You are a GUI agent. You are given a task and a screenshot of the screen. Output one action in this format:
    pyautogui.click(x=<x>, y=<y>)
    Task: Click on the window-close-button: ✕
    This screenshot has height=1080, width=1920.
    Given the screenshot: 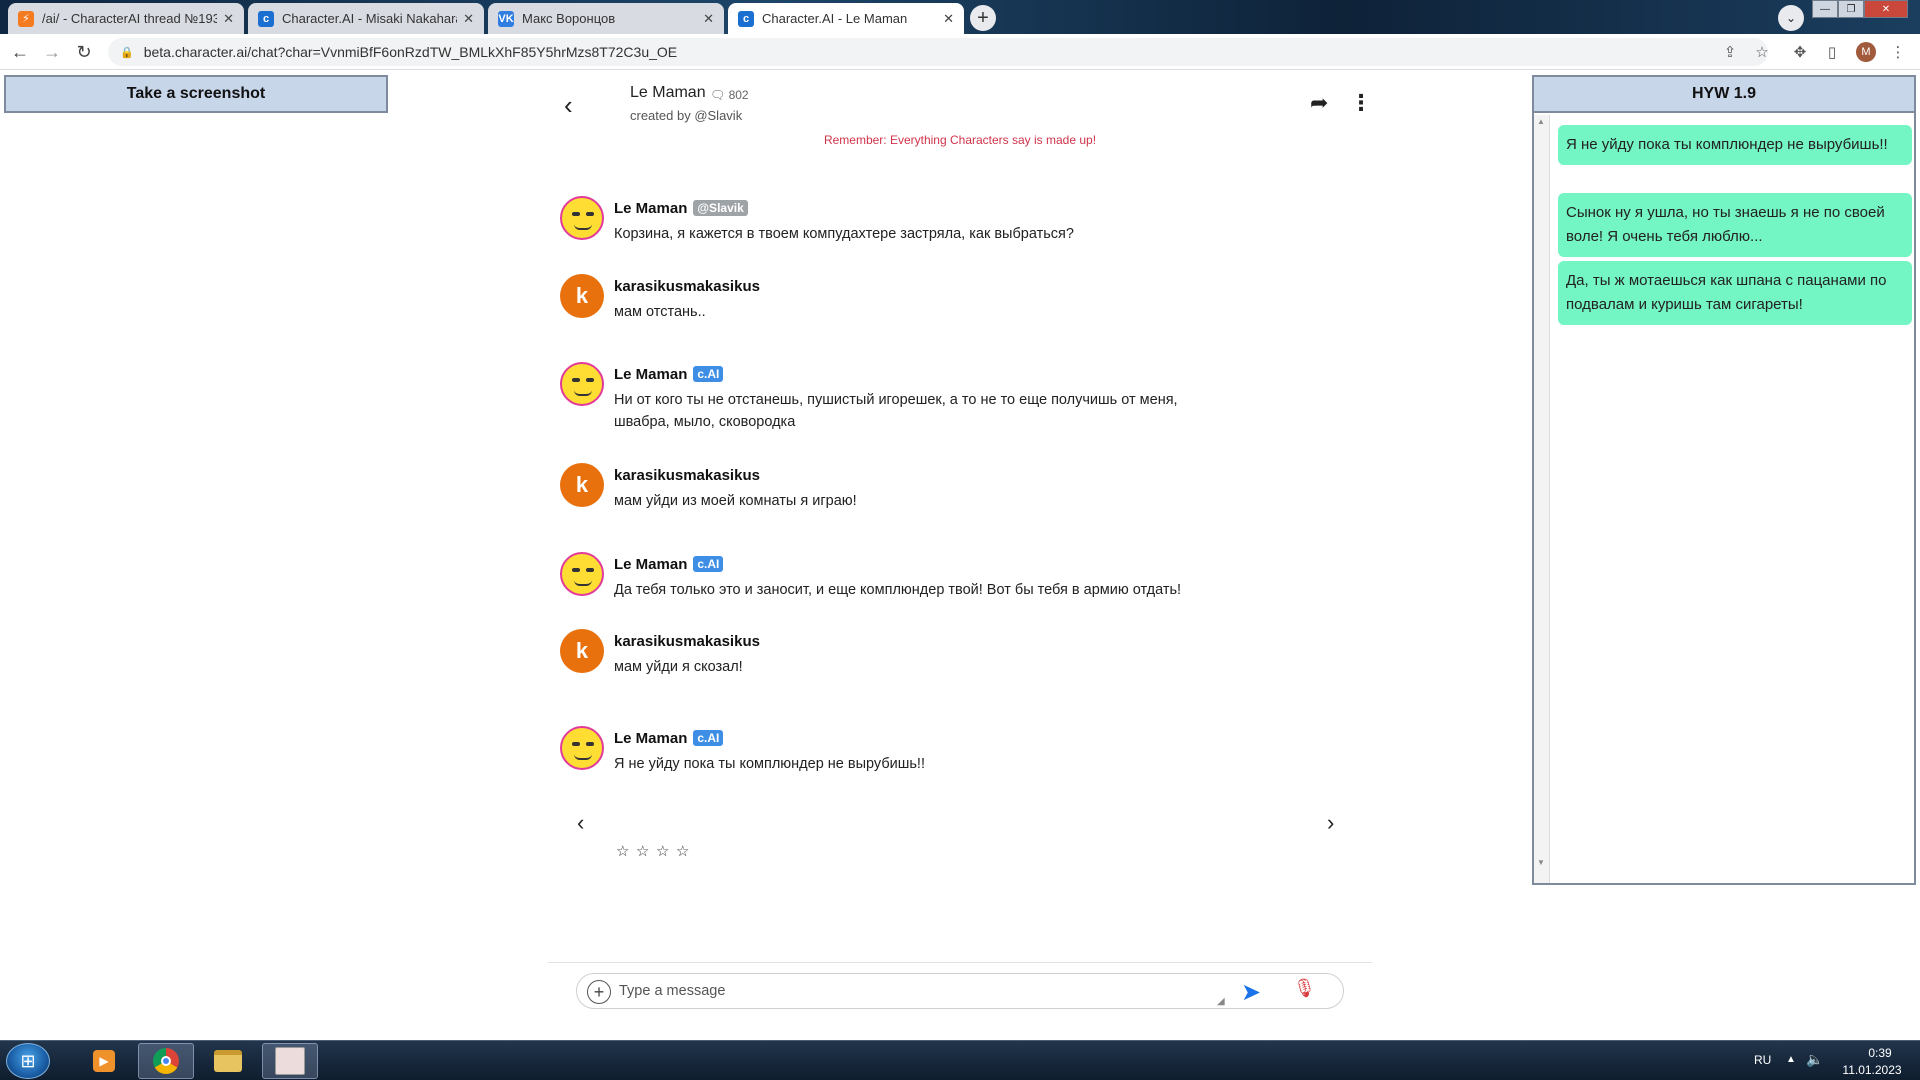 What is the action you would take?
    pyautogui.click(x=1886, y=9)
    